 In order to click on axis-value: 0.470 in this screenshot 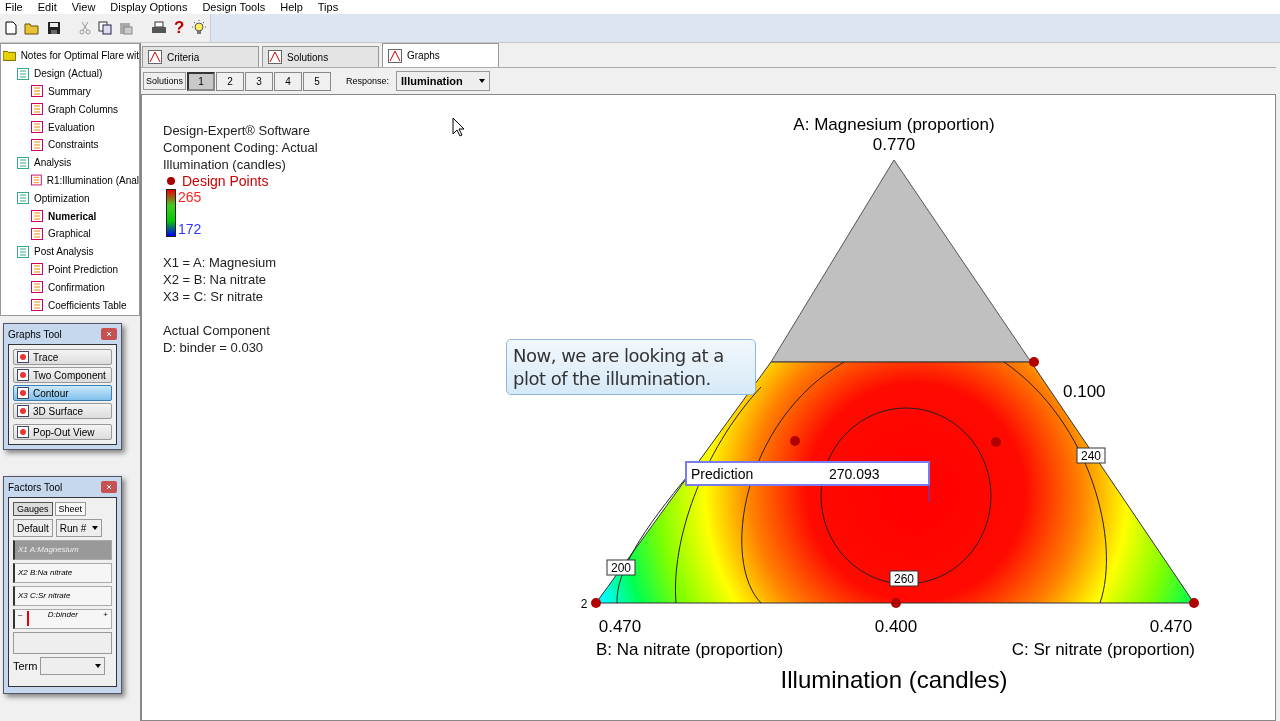, I will do `click(620, 626)`.